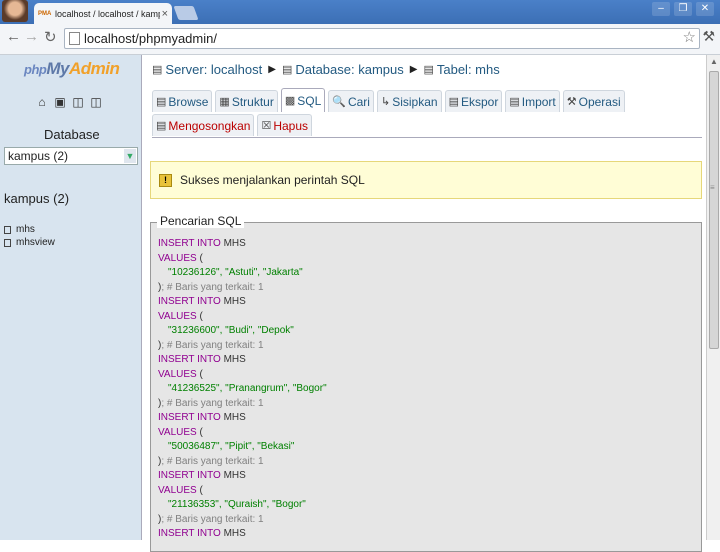 This screenshot has width=720, height=552. I want to click on phpmyadmin-logo: phpMyAdmin, so click(72, 69).